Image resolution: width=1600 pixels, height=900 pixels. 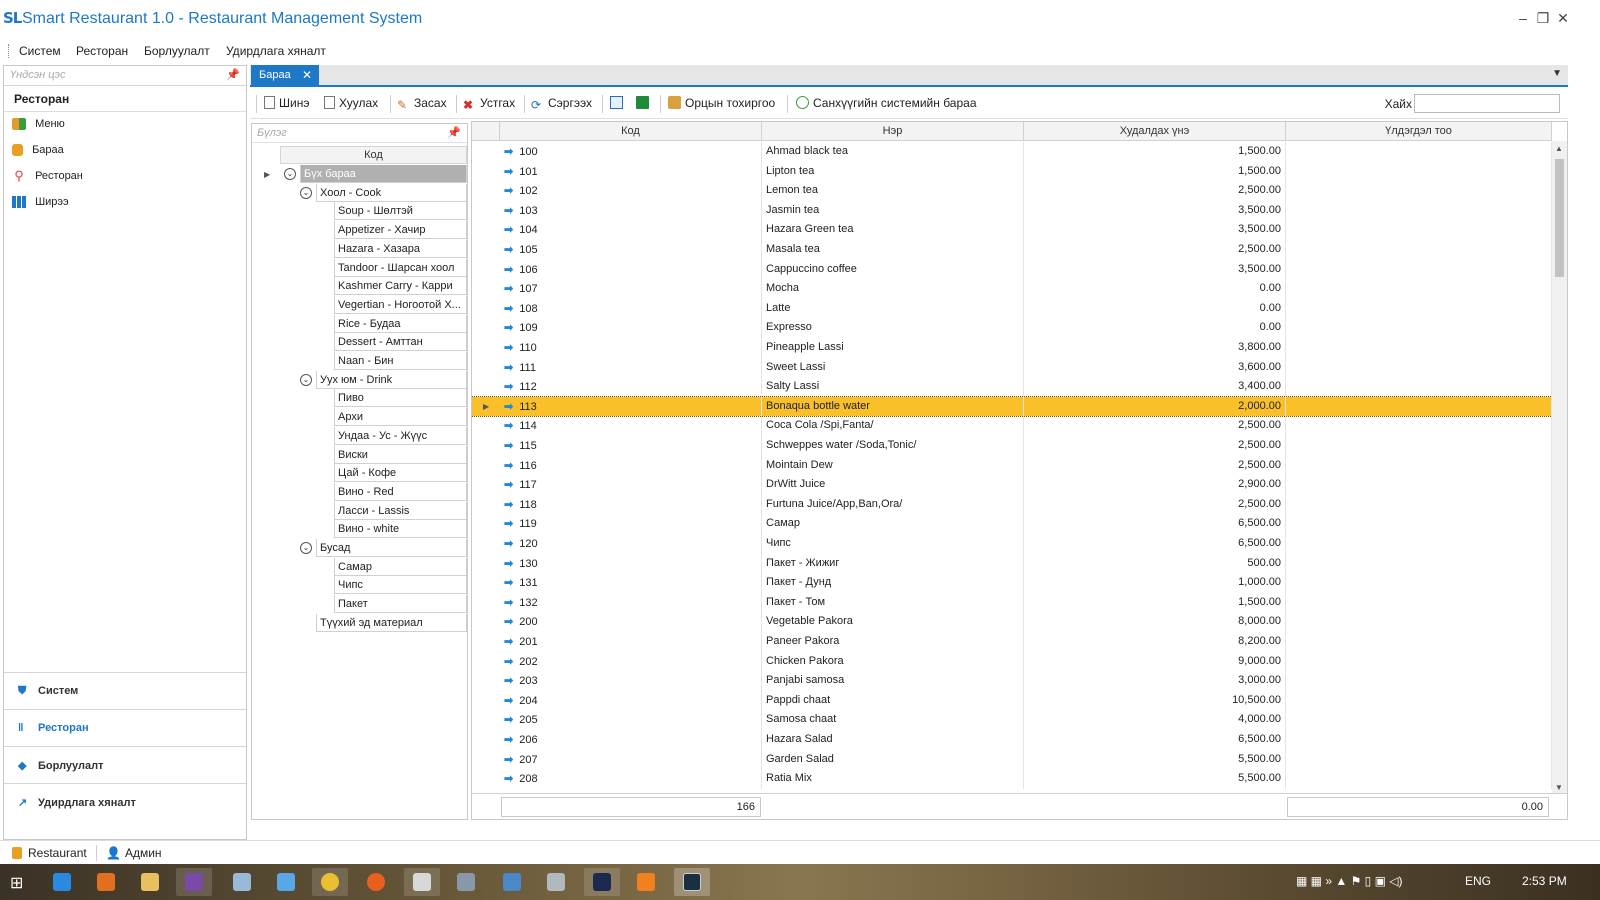 What do you see at coordinates (400, 510) in the screenshot?
I see `tree-node: Ласси - Lassis` at bounding box center [400, 510].